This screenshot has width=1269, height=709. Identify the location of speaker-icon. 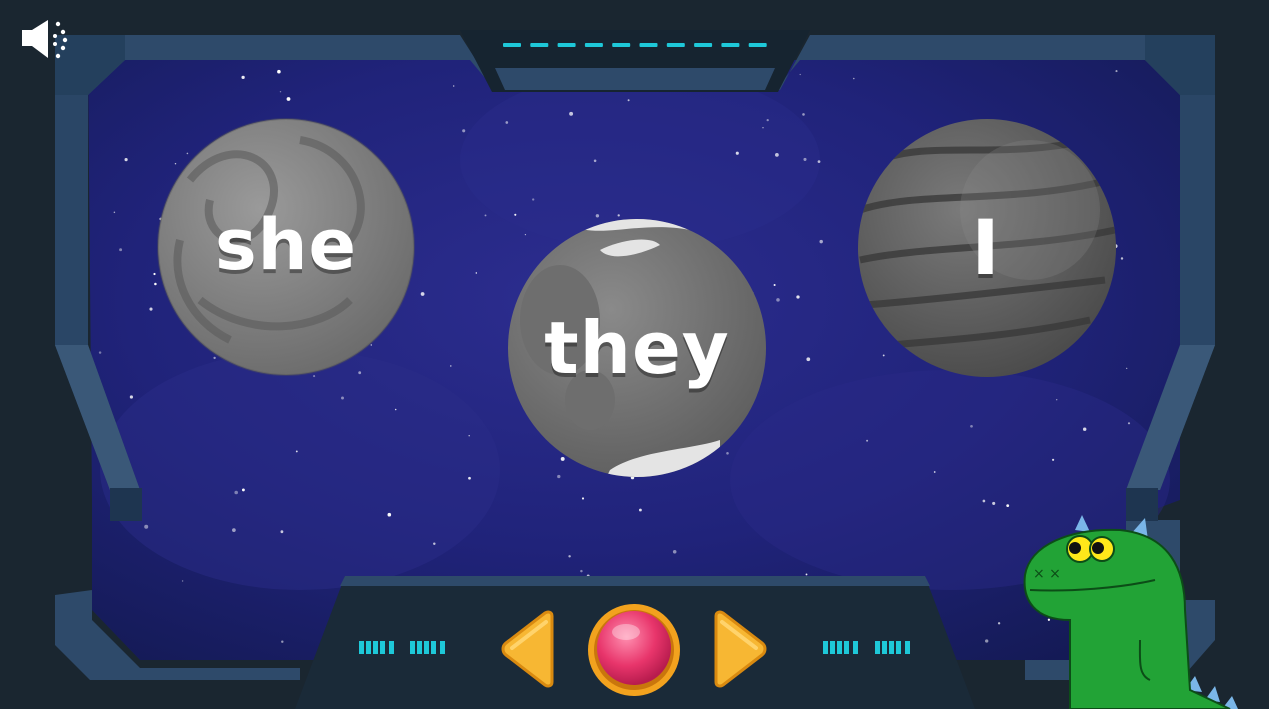
(45, 39).